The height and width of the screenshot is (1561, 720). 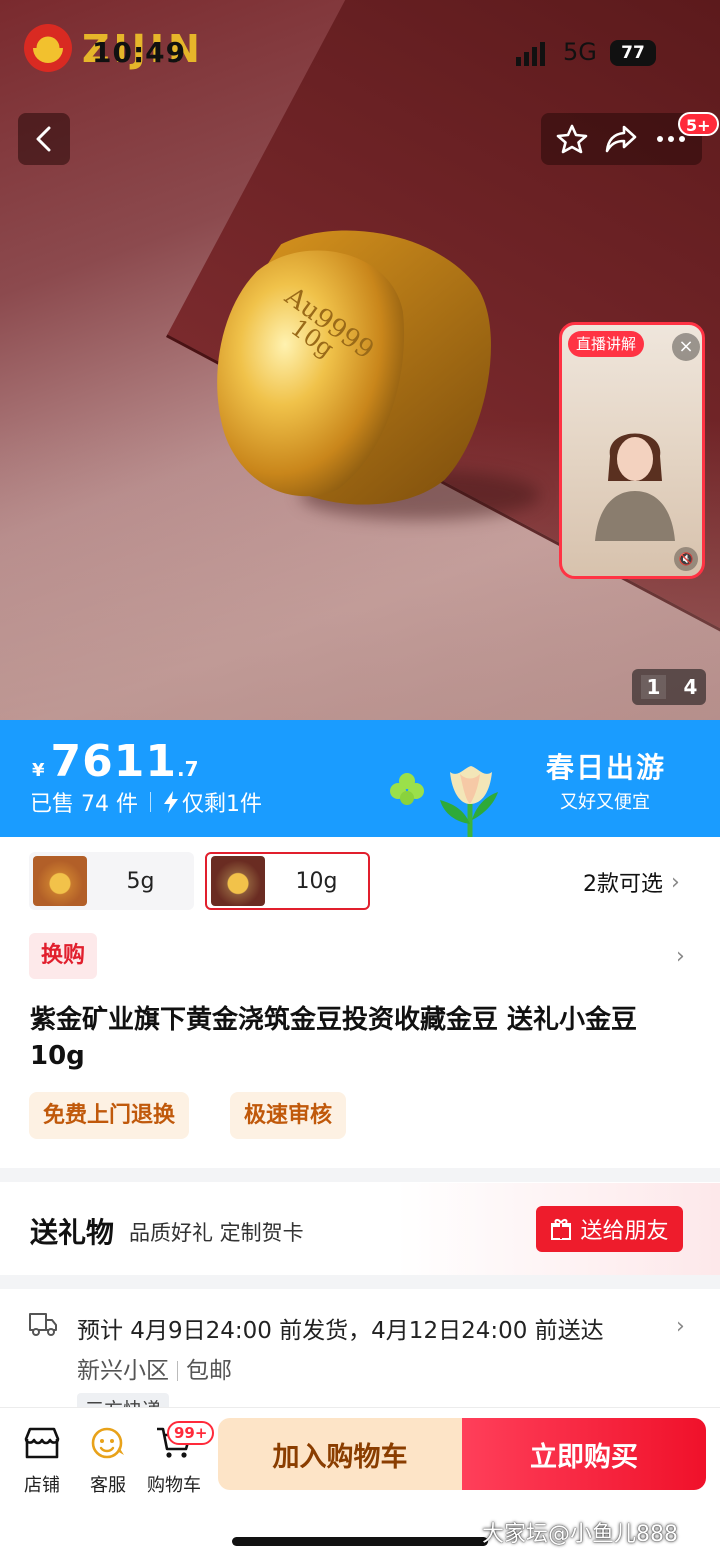 What do you see at coordinates (686, 347) in the screenshot?
I see `close-icon: ×` at bounding box center [686, 347].